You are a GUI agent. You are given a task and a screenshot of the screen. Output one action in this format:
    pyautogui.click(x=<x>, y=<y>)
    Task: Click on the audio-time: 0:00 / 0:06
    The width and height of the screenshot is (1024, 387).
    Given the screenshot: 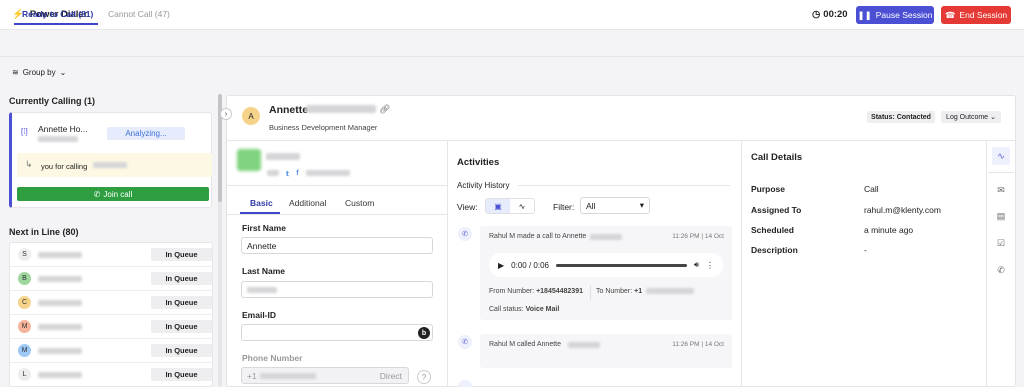 What is the action you would take?
    pyautogui.click(x=530, y=265)
    